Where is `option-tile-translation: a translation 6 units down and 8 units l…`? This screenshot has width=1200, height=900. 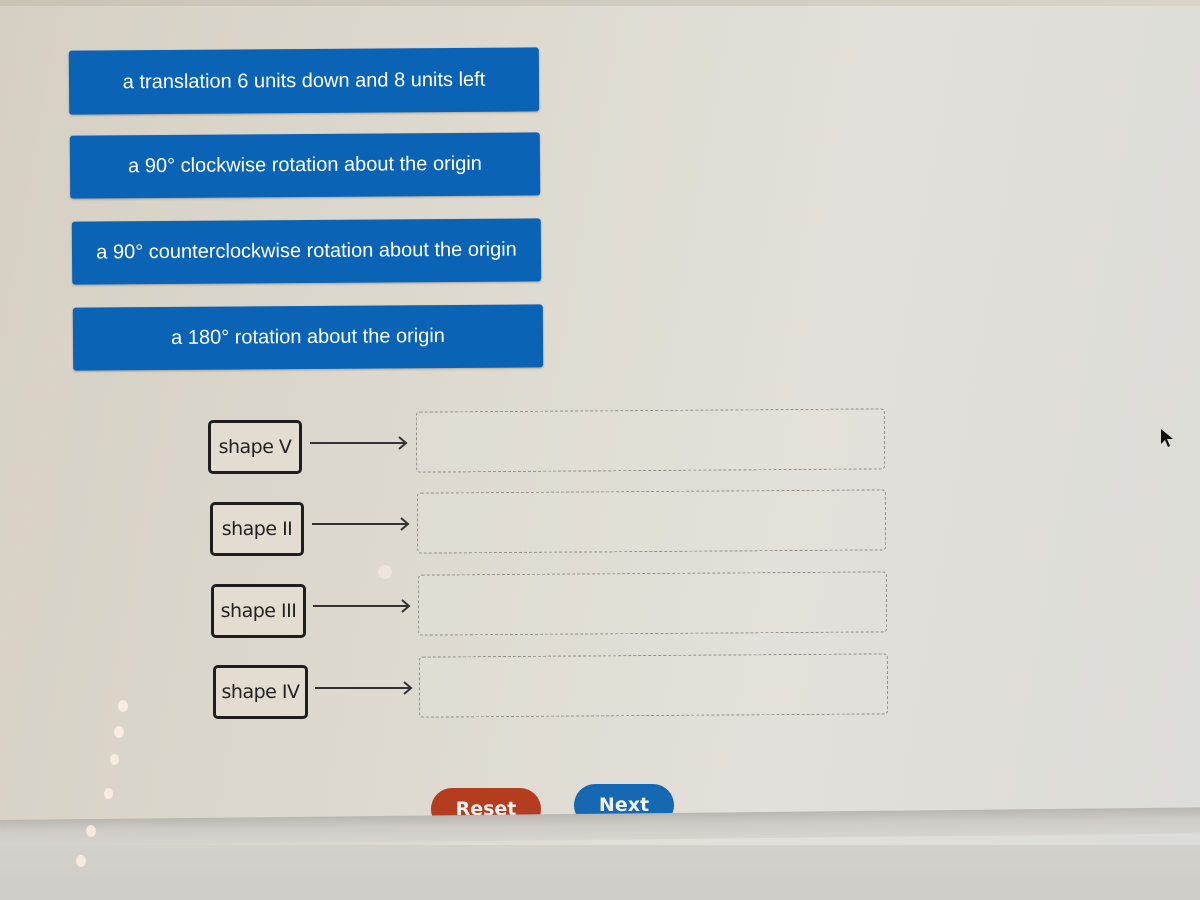 option-tile-translation: a translation 6 units down and 8 units l… is located at coordinates (304, 81).